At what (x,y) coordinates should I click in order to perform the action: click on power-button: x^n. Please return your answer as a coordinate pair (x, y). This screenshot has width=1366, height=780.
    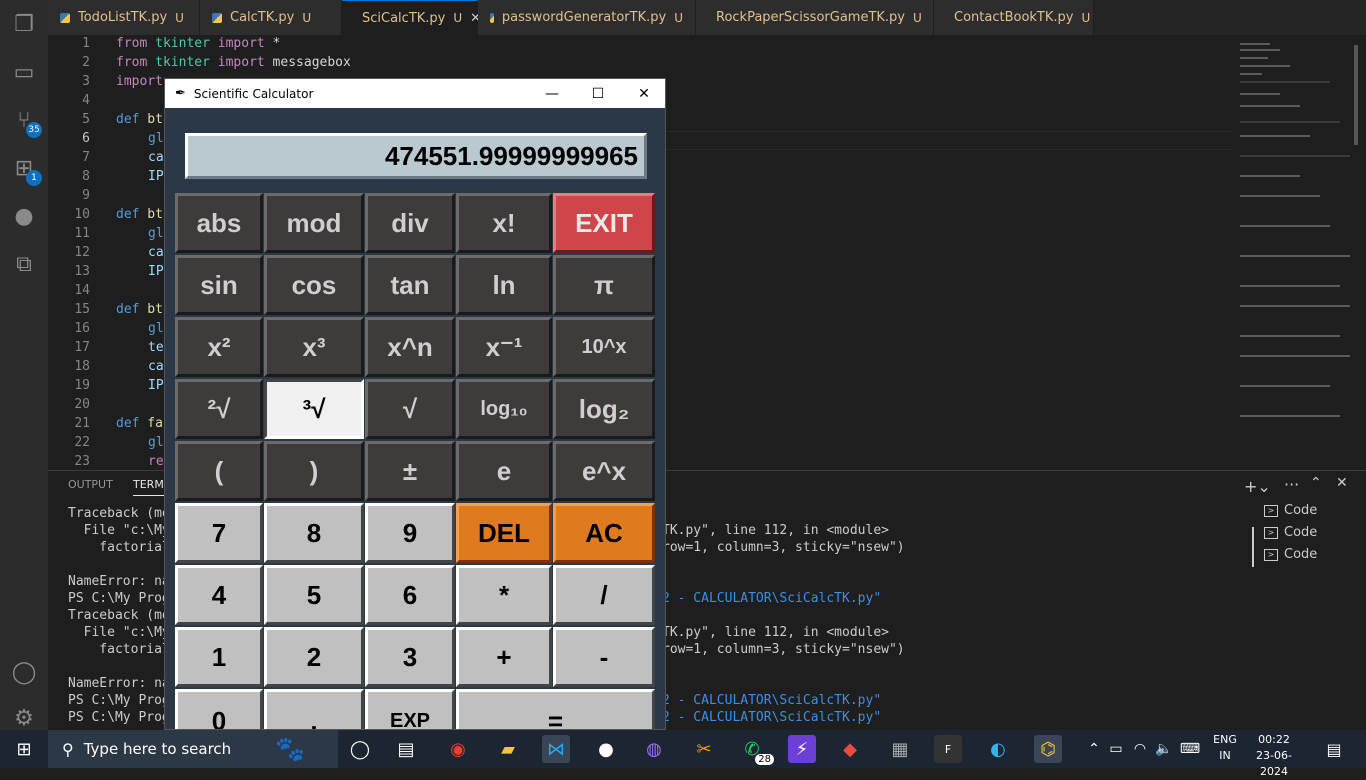
    Looking at the image, I should click on (410, 347).